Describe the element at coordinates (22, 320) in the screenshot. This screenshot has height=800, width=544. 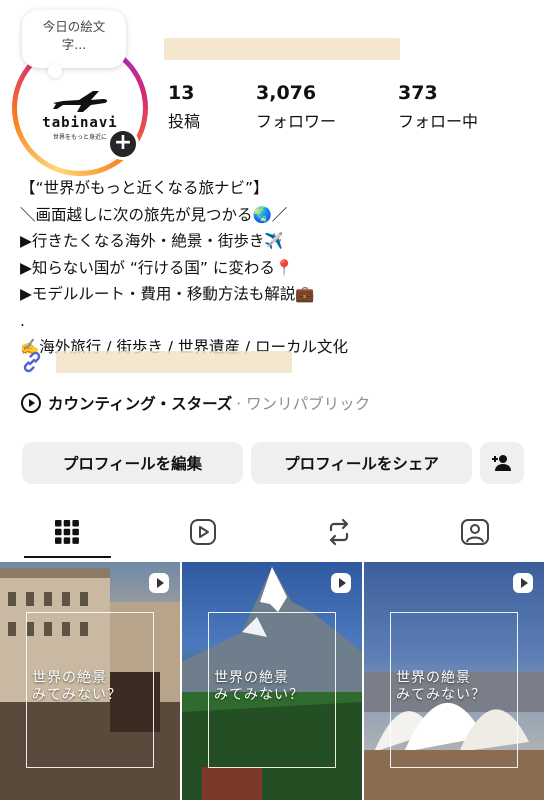
I see `bio-line: .` at that location.